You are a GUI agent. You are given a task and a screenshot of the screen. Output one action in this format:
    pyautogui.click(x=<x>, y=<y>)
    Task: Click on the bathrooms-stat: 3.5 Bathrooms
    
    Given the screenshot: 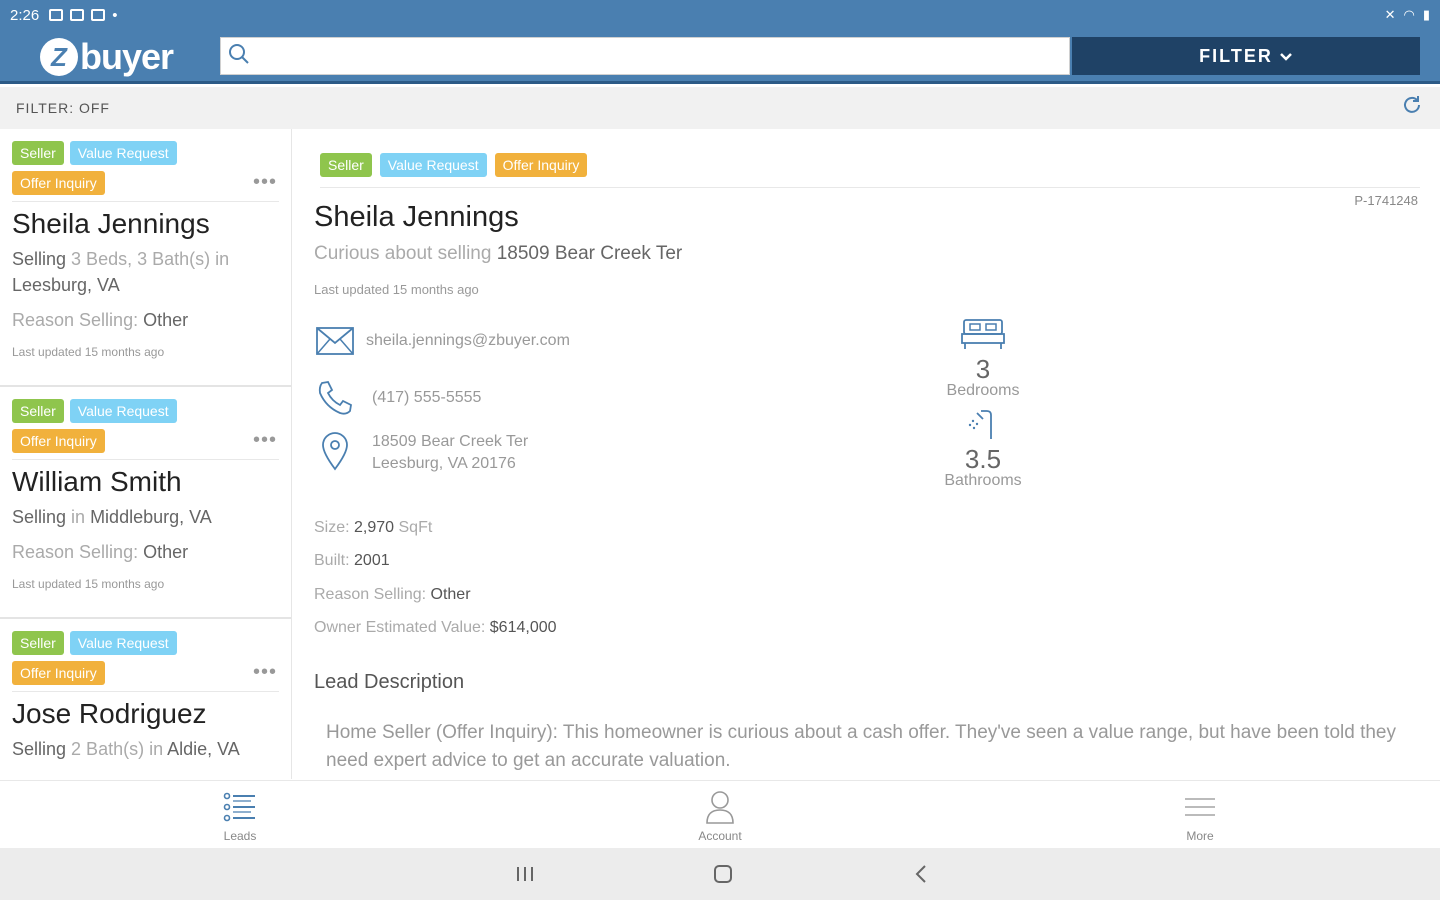 What is the action you would take?
    pyautogui.click(x=983, y=449)
    